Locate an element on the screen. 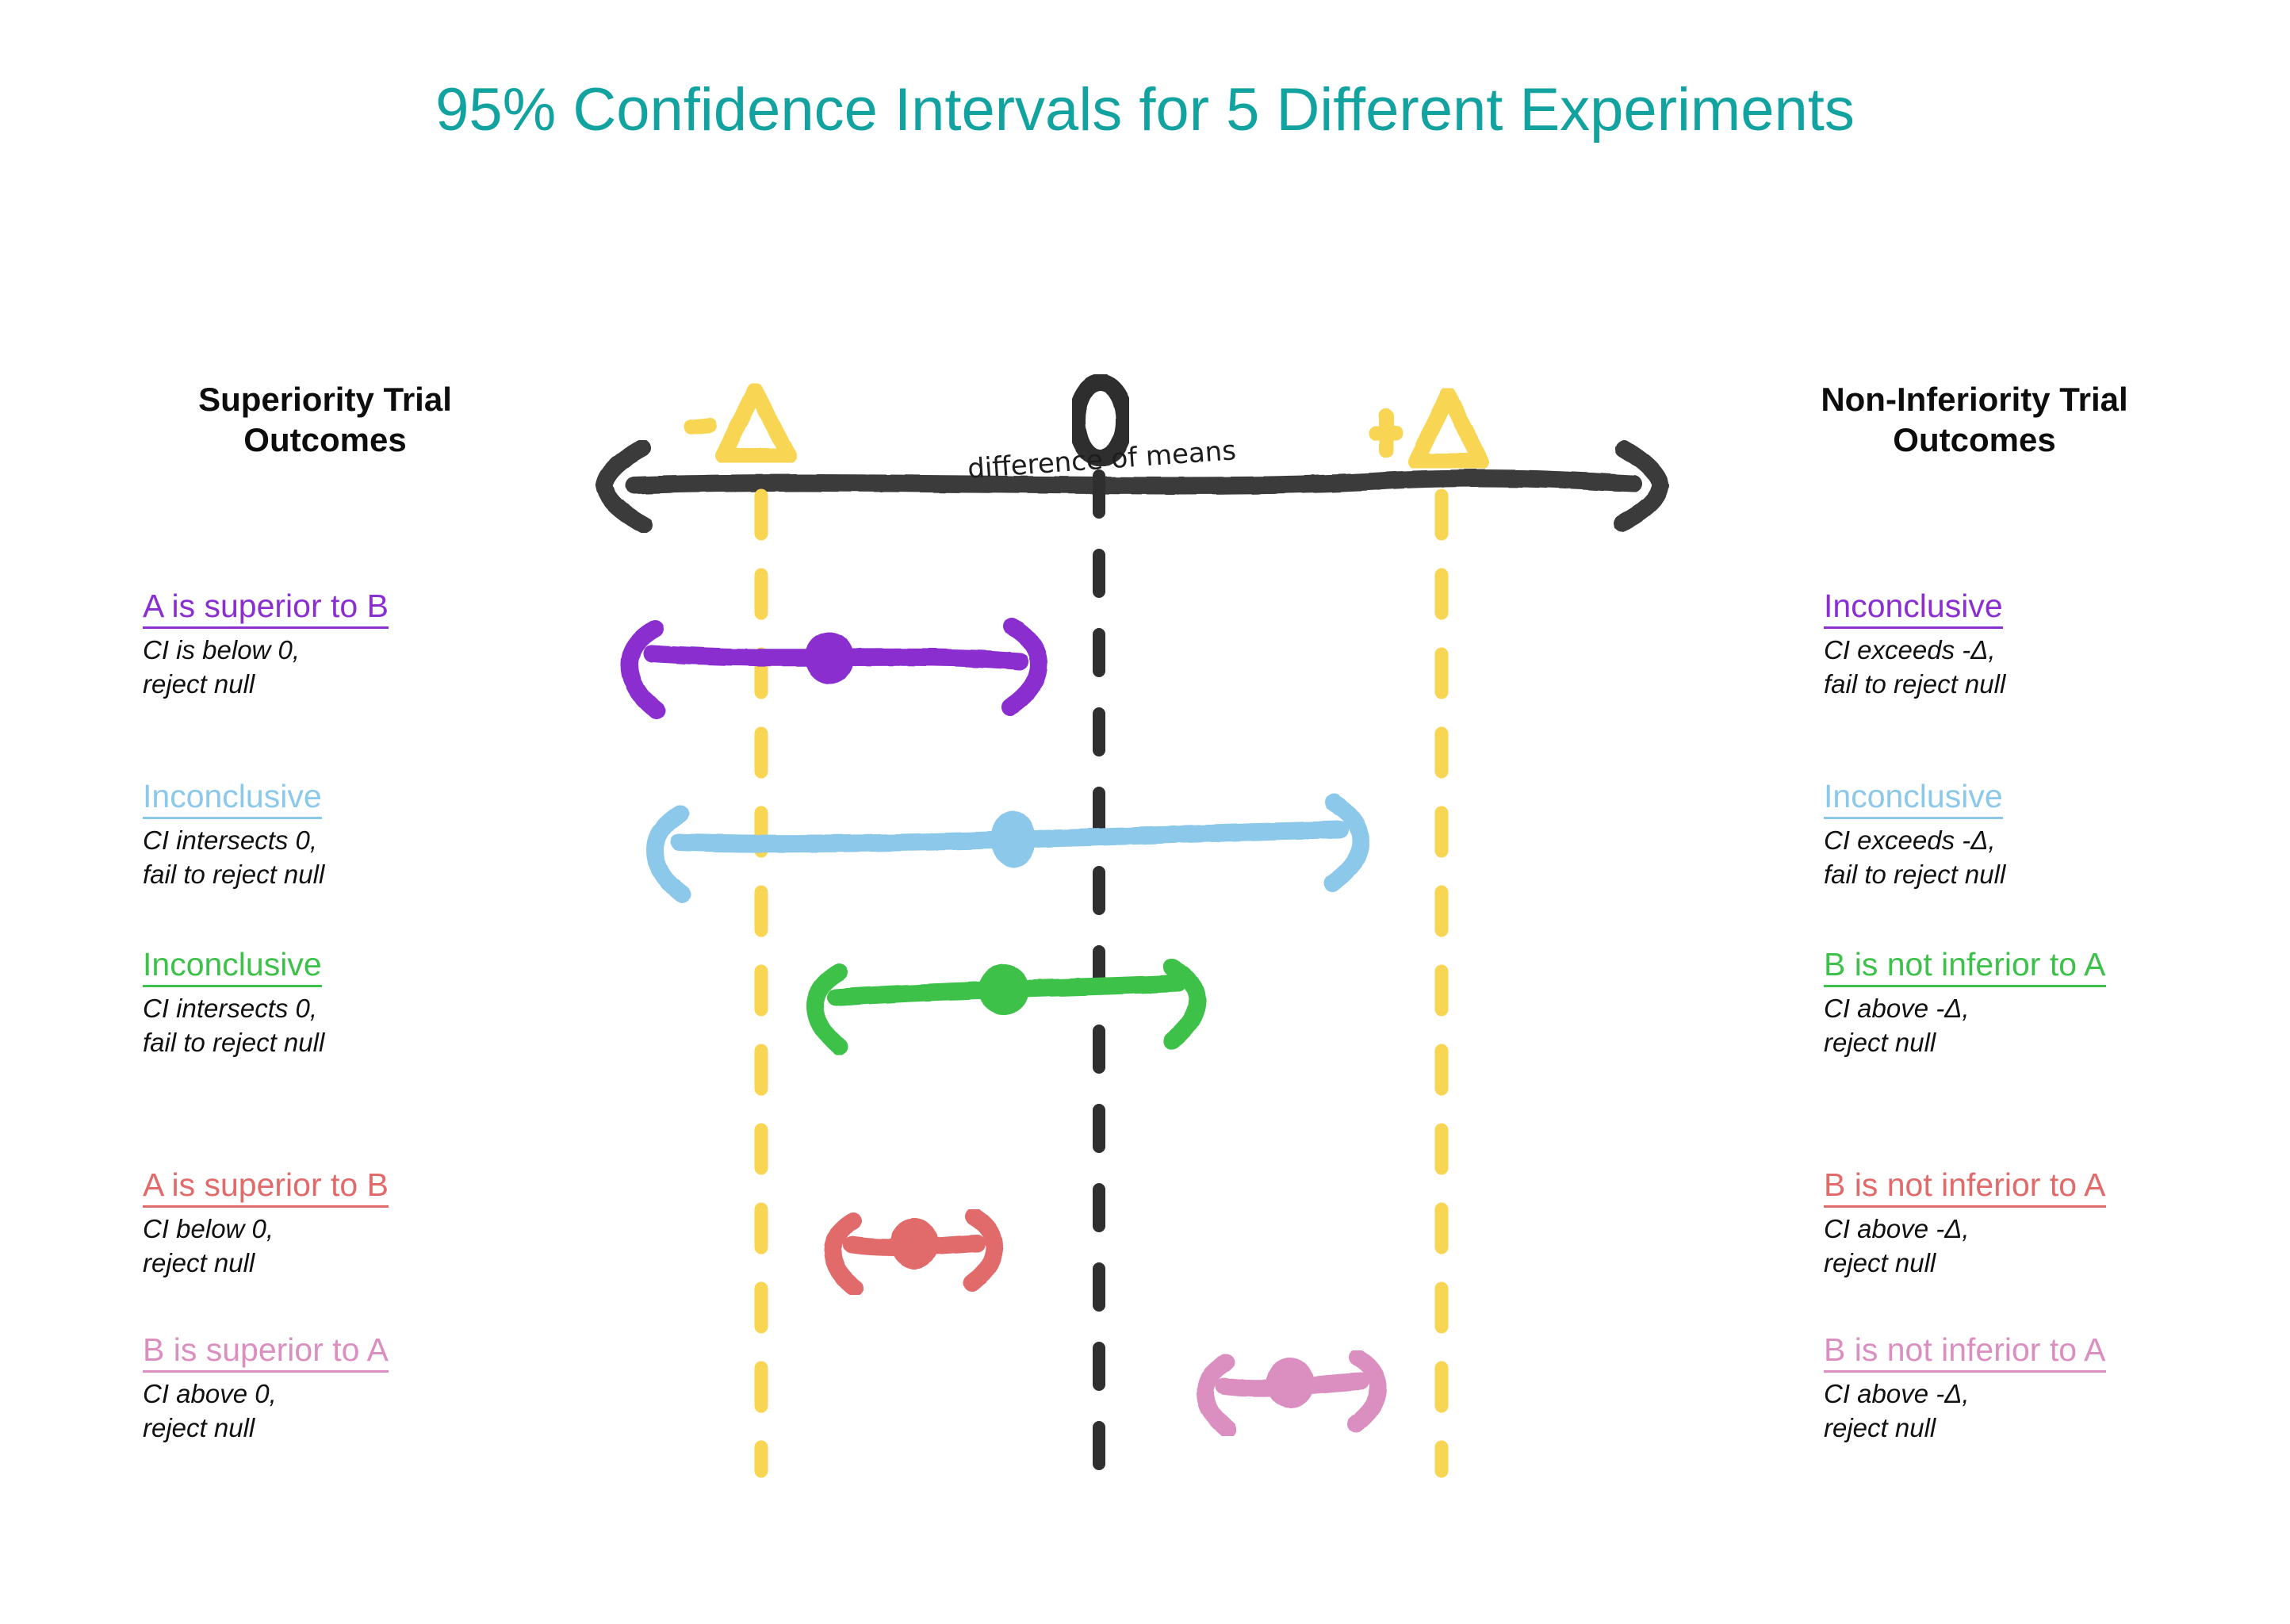  outcome-detail: CI above 0, reject null is located at coordinates (210, 1411).